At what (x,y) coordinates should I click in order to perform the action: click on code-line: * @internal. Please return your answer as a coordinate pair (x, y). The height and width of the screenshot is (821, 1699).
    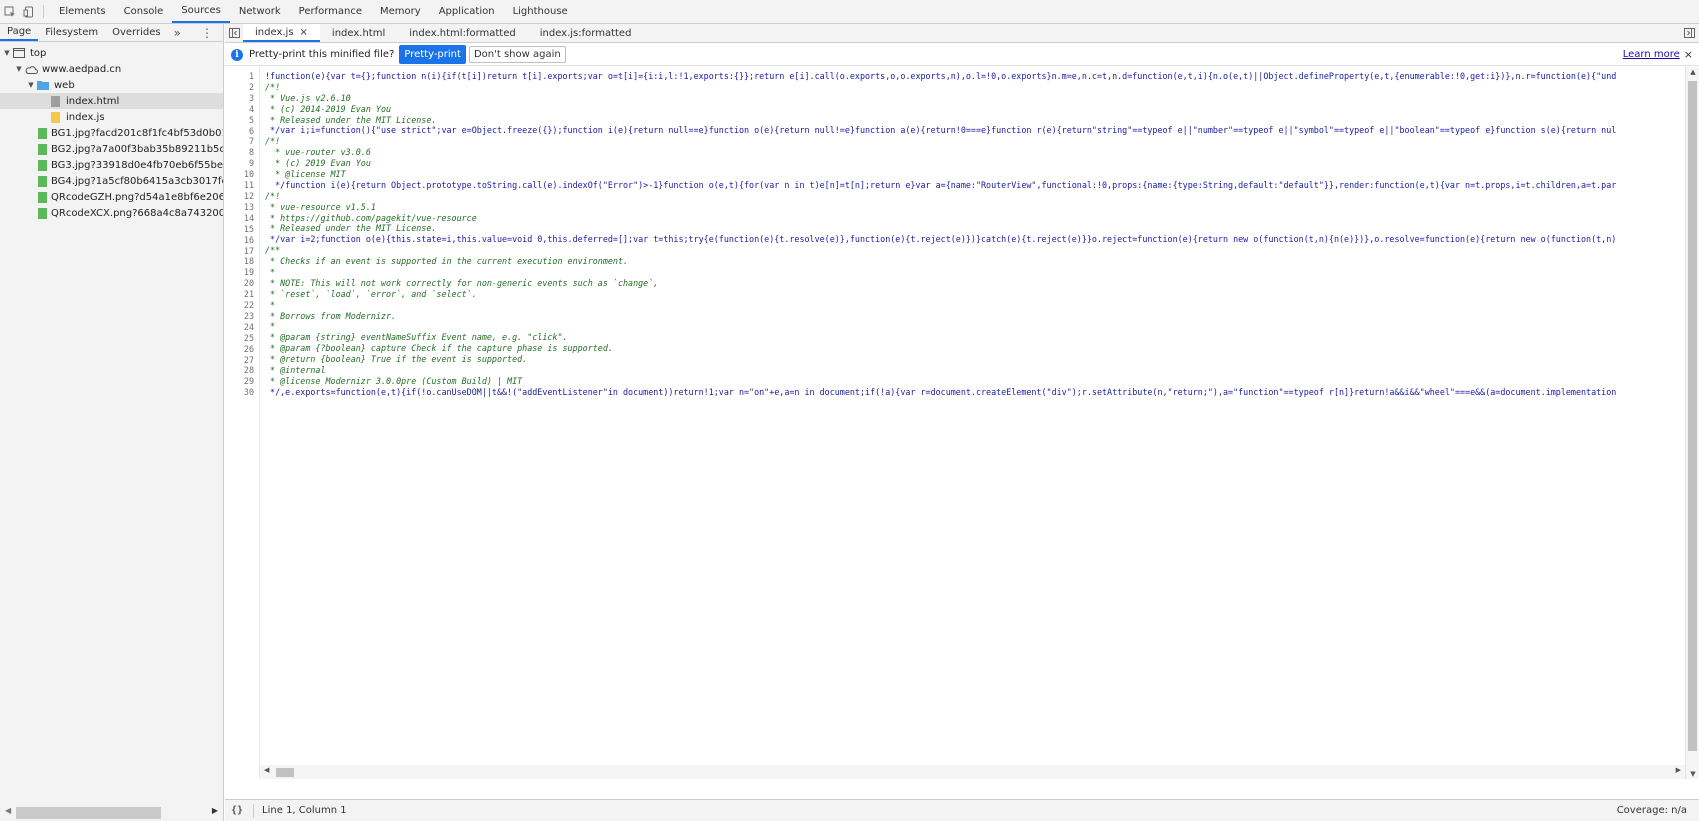
    Looking at the image, I should click on (972, 370).